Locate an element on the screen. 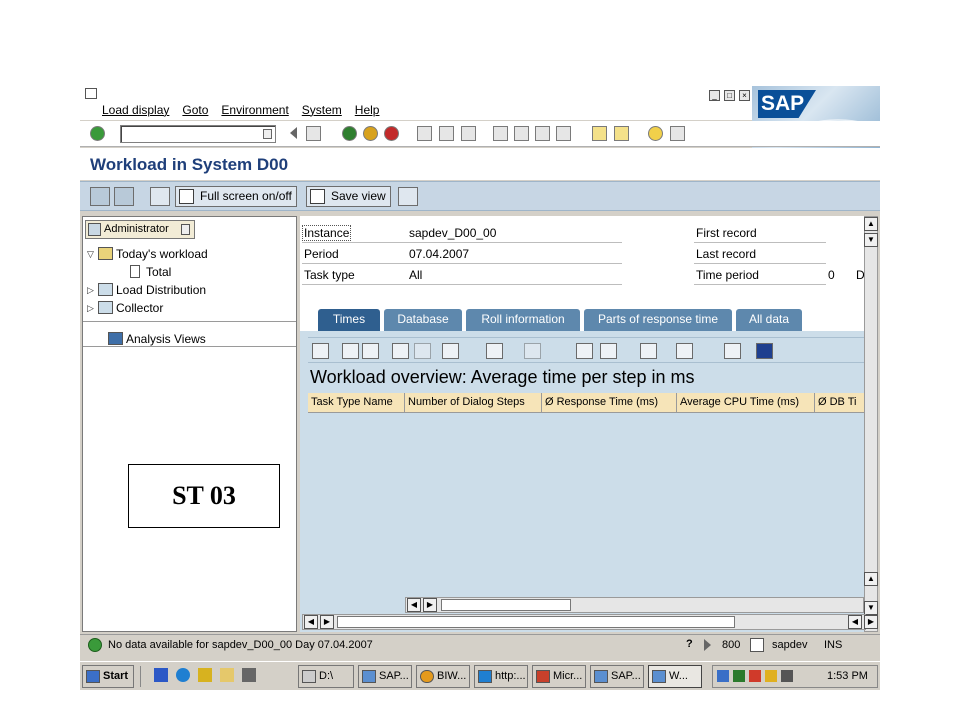  layout-icon is located at coordinates (684, 351).